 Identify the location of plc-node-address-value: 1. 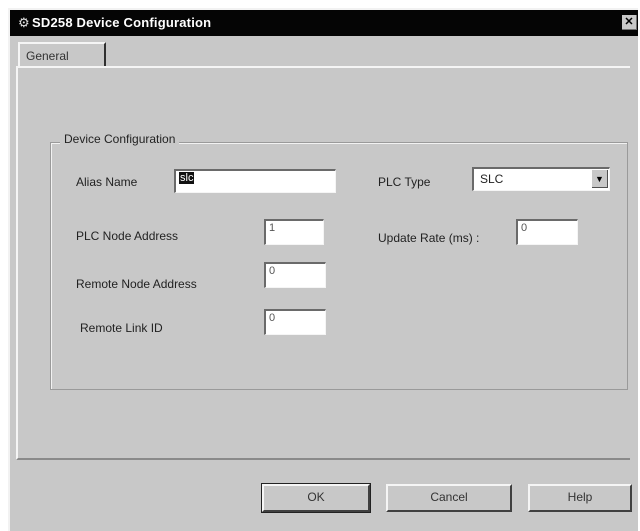
(272, 228).